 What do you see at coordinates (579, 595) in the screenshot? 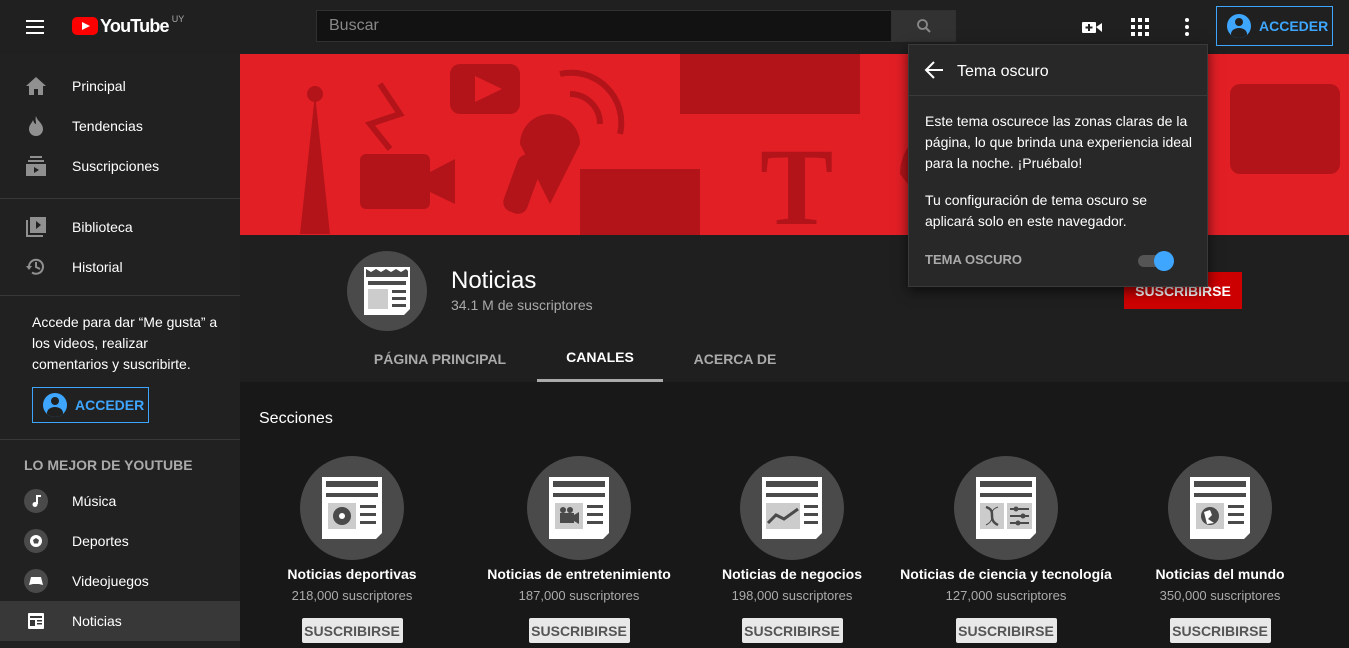
I see `card-subscribers: 187,000 suscriptores` at bounding box center [579, 595].